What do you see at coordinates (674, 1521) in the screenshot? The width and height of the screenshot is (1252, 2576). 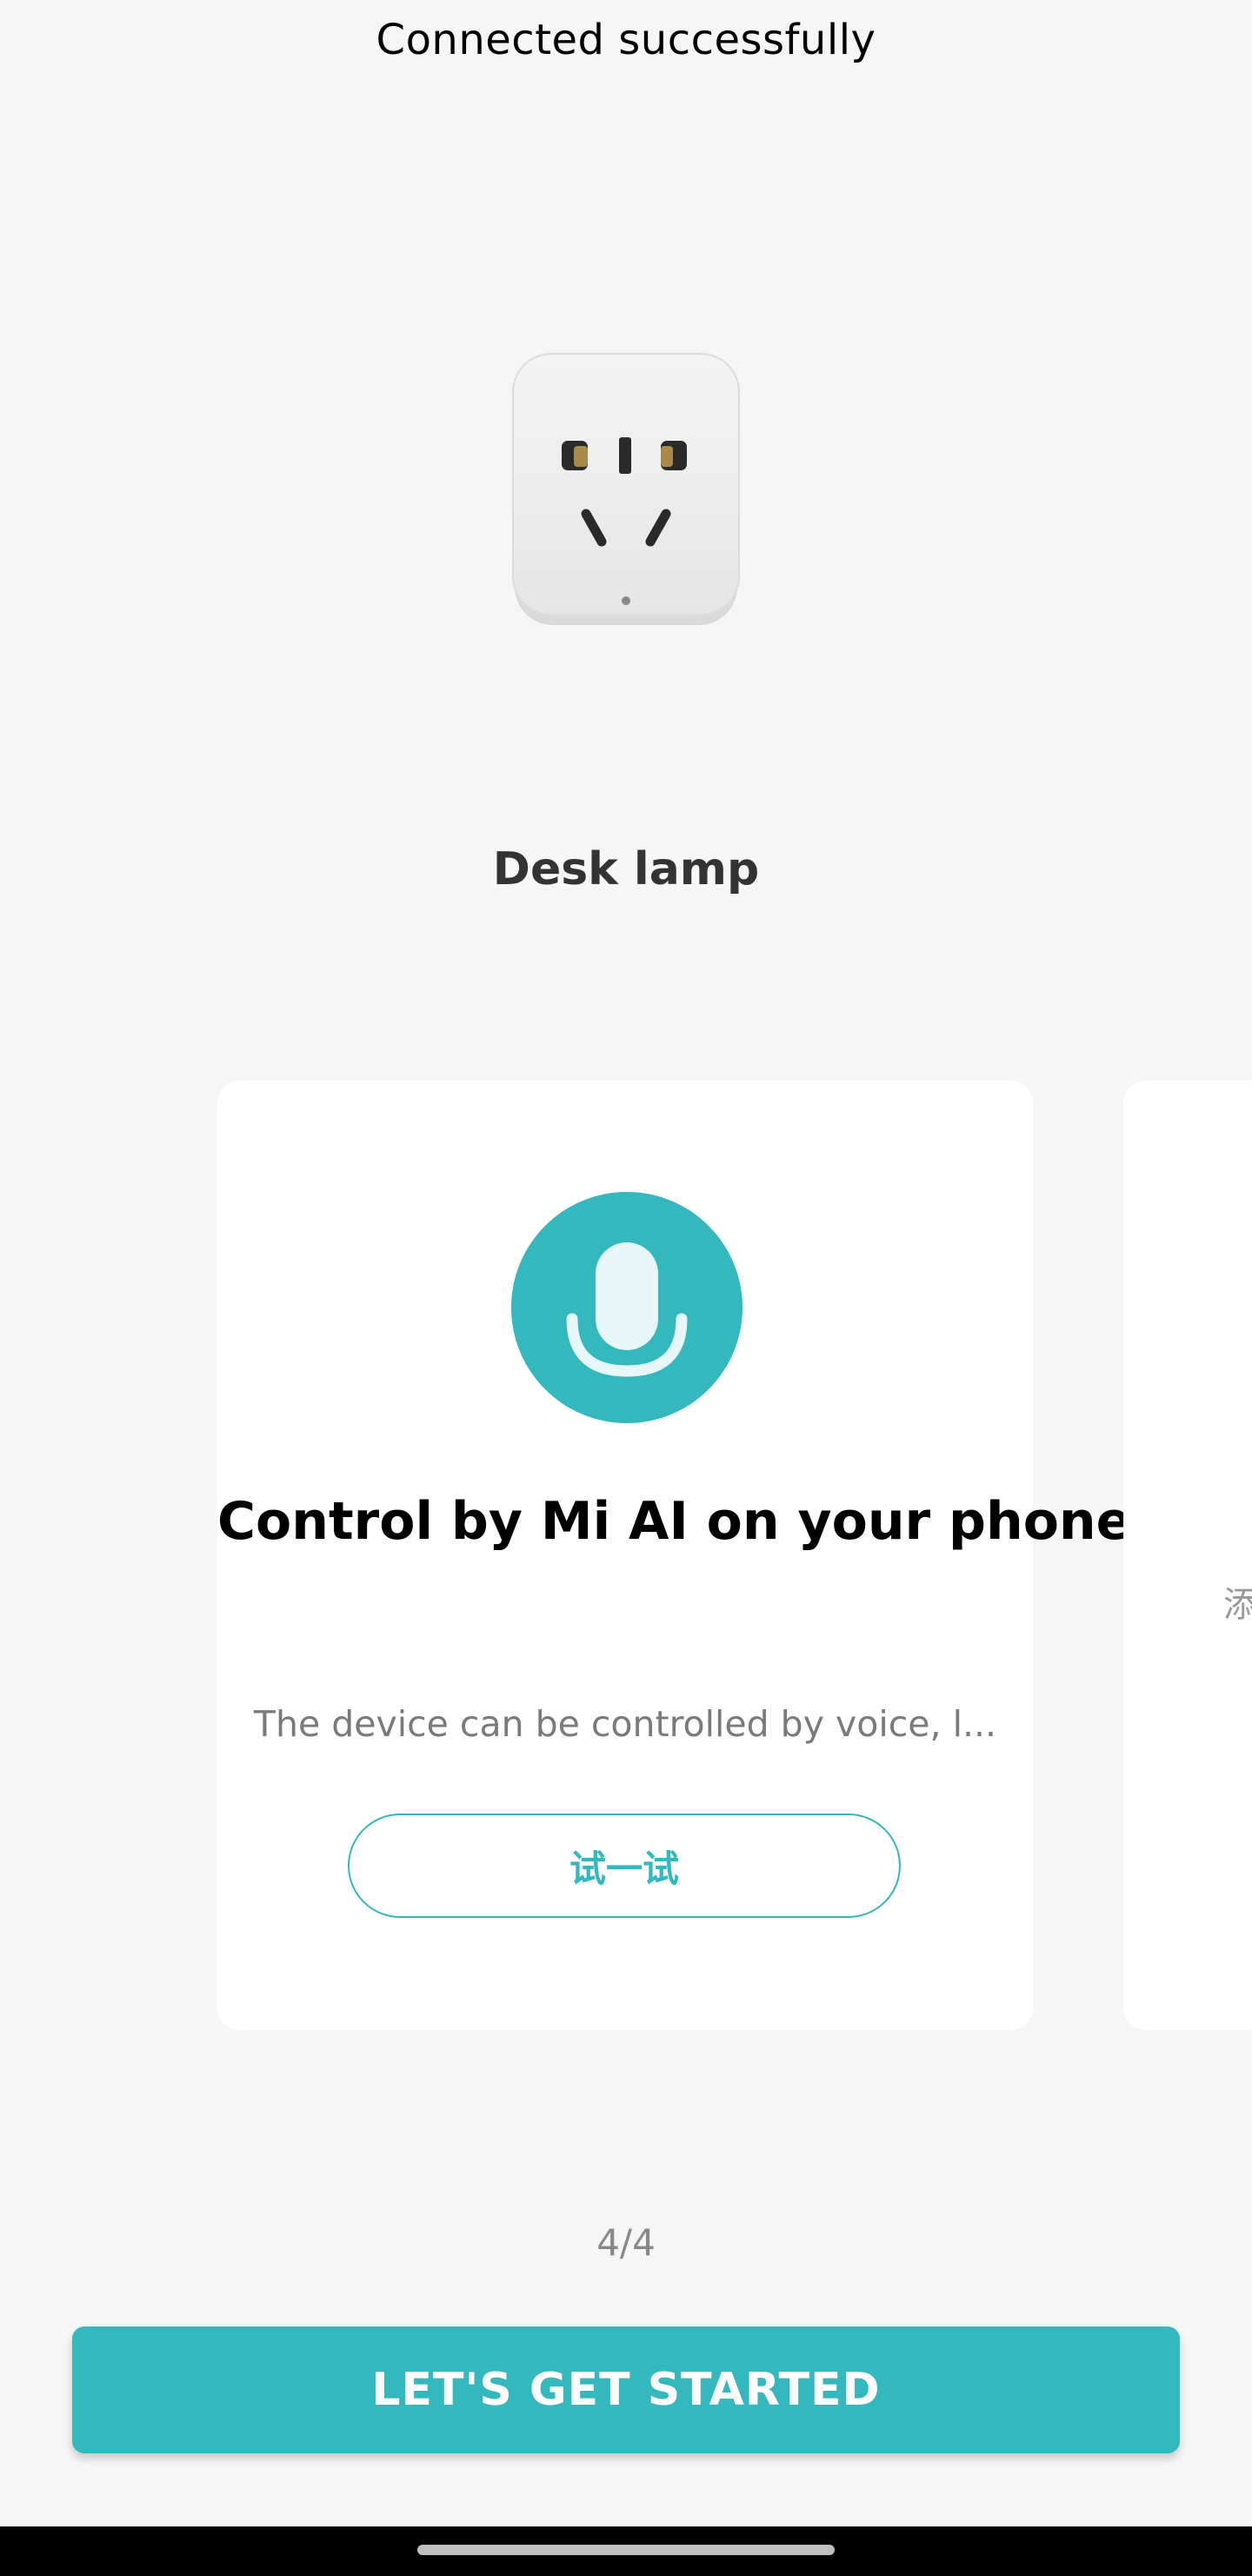 I see `card-title: Control by Mi AI on your phone` at bounding box center [674, 1521].